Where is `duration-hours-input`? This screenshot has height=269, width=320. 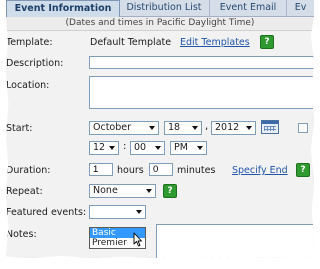 duration-hours-input is located at coordinates (101, 169).